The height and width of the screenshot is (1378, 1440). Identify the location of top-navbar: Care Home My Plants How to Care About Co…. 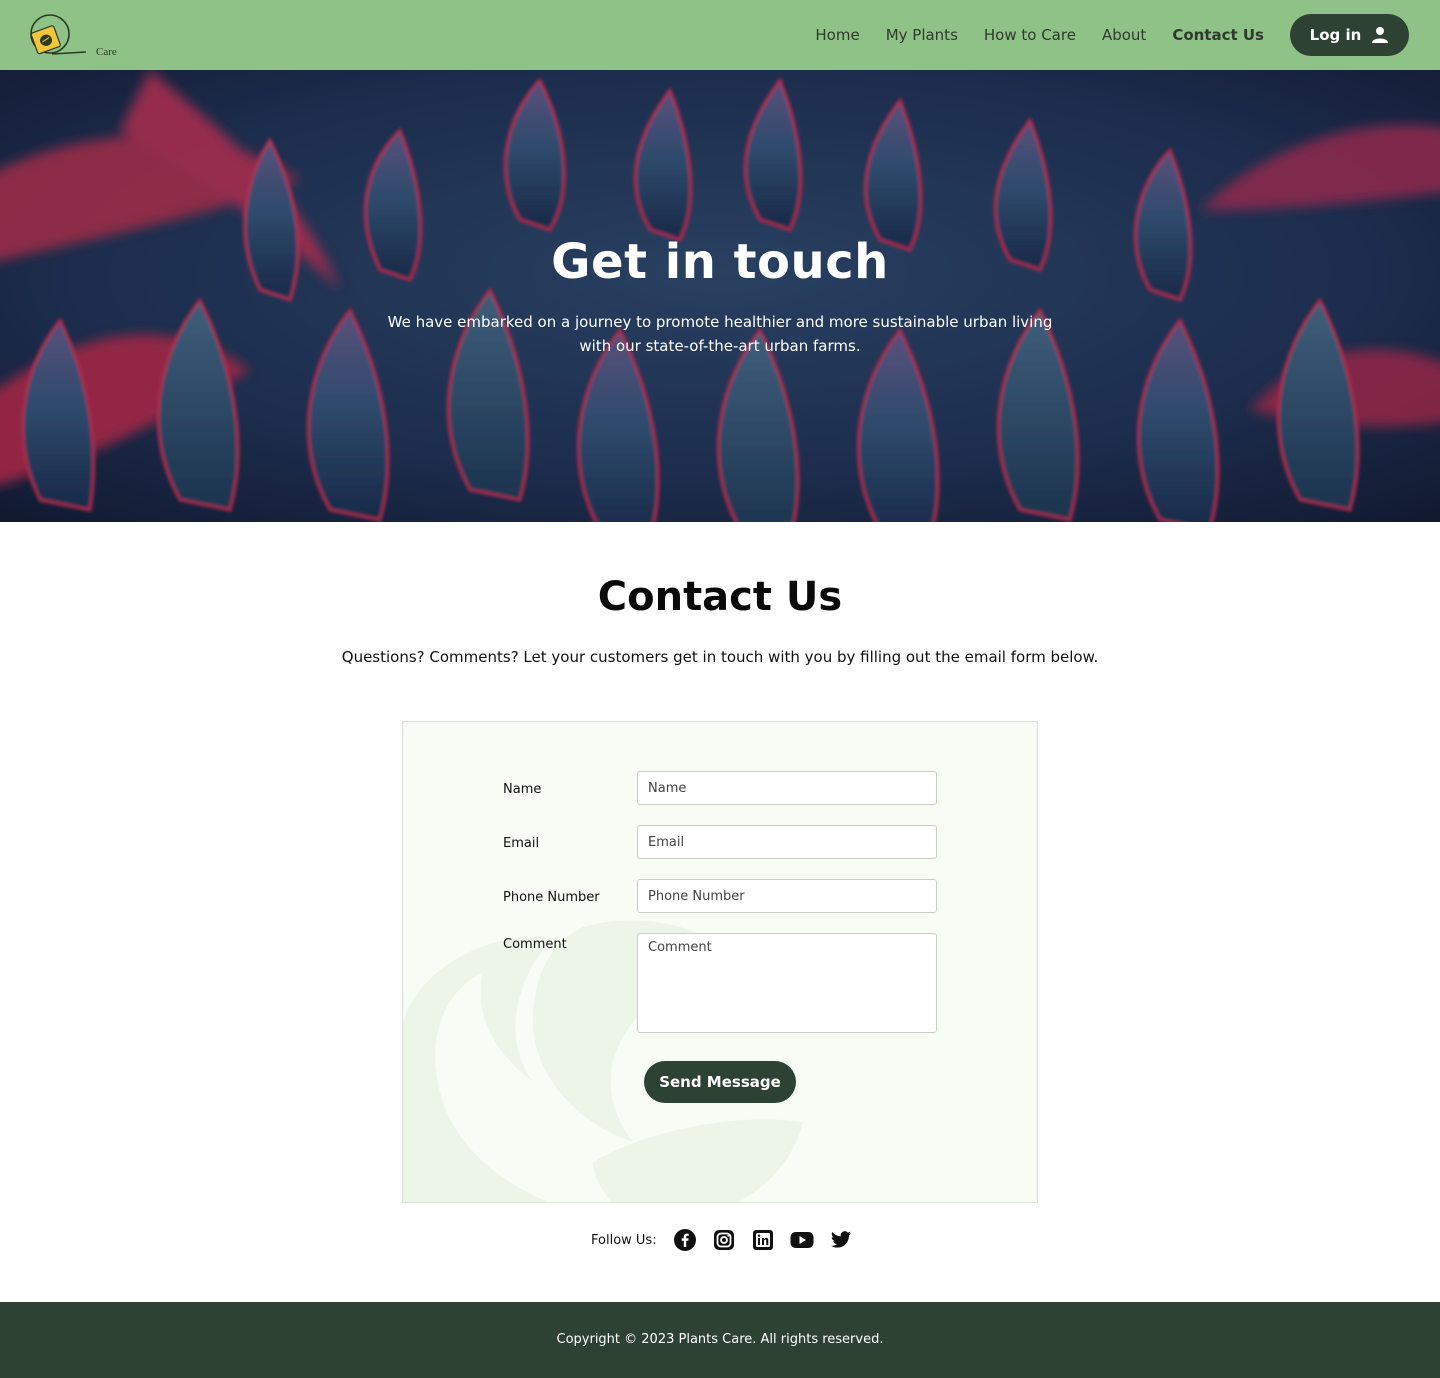
(720, 35).